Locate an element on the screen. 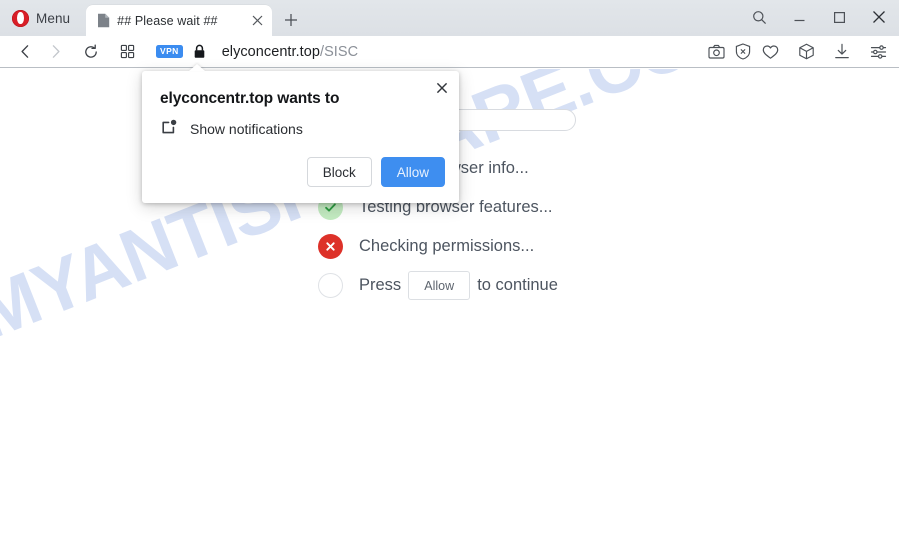 The image size is (899, 547). opera-menu-button: Menu is located at coordinates (42, 18).